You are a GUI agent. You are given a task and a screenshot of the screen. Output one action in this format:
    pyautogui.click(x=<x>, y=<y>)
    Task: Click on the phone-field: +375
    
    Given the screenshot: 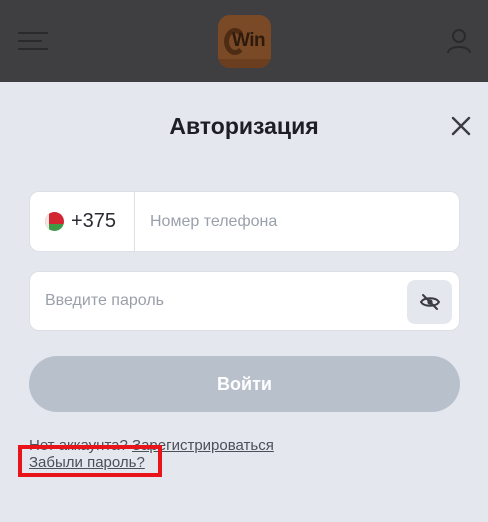 What is the action you would take?
    pyautogui.click(x=244, y=221)
    